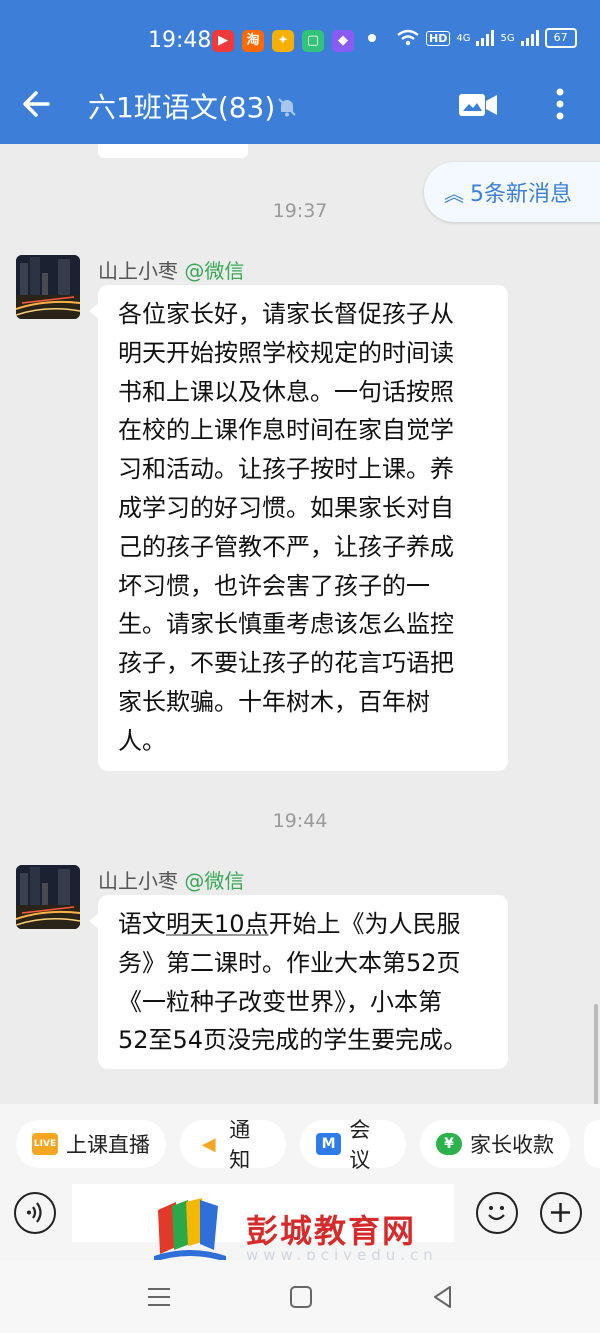  What do you see at coordinates (313, 41) in the screenshot?
I see `chat-app-icon: ▢` at bounding box center [313, 41].